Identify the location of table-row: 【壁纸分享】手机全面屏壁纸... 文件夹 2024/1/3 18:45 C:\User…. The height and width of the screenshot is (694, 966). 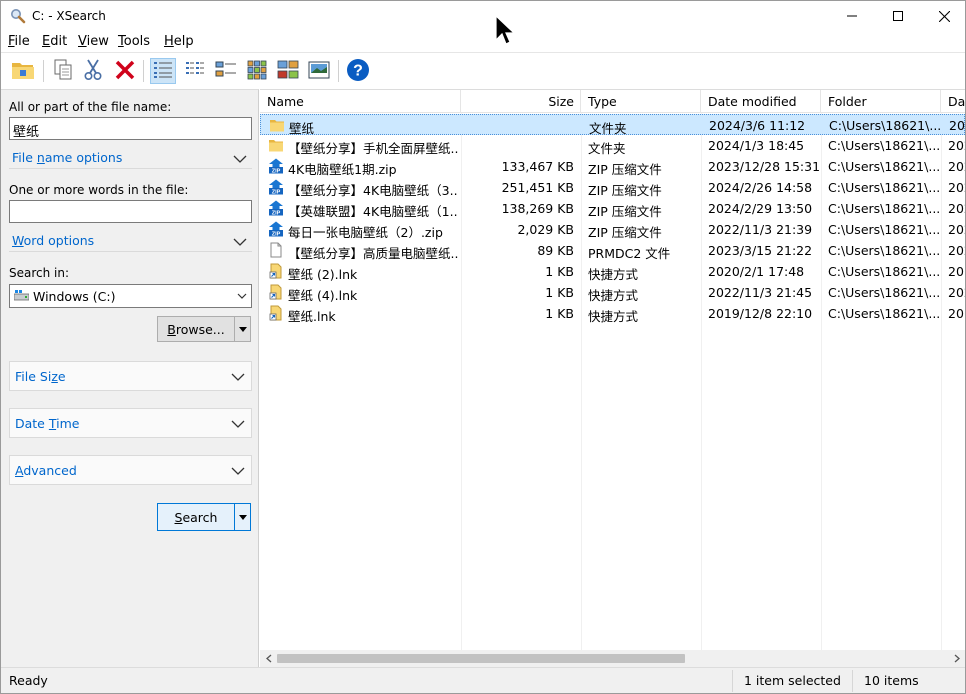
(612, 145).